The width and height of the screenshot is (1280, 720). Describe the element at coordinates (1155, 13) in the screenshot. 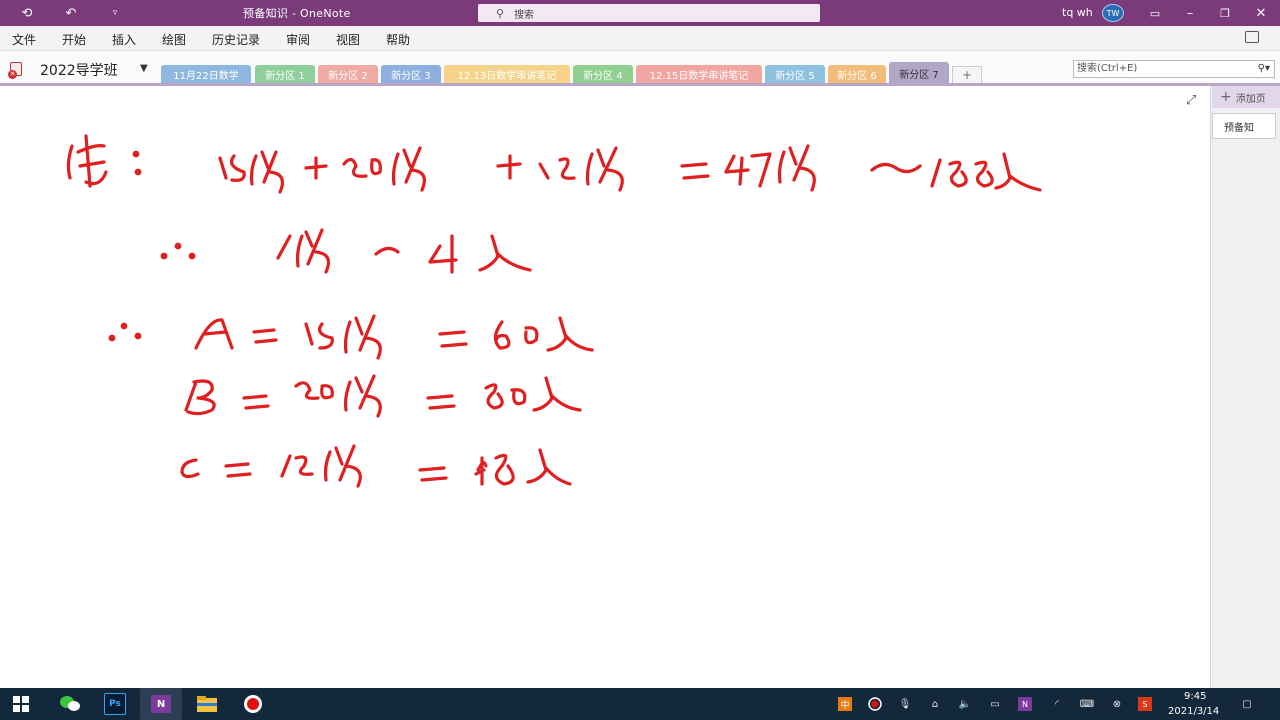

I see `display-options-icon: ▭` at that location.